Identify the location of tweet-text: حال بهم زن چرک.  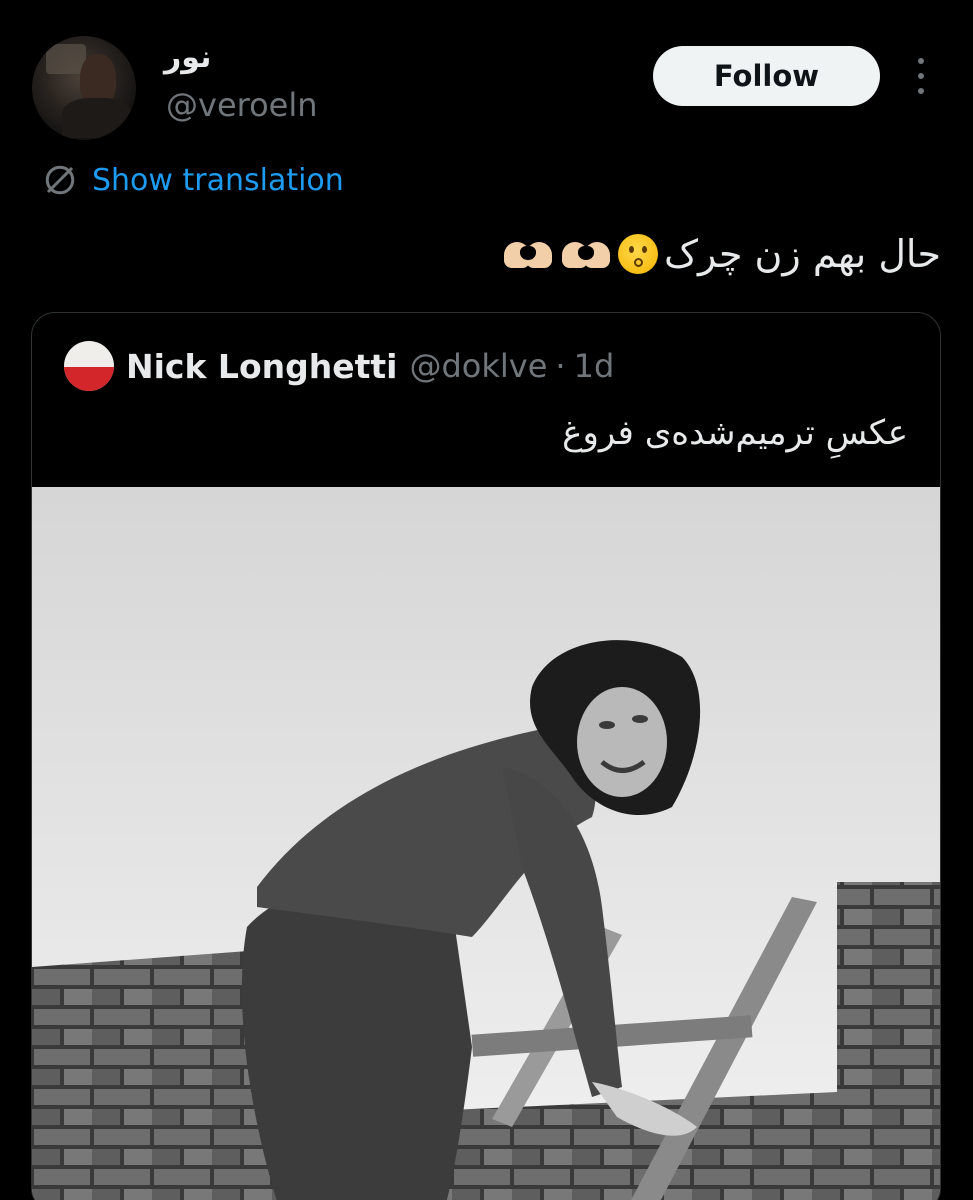
(721, 254).